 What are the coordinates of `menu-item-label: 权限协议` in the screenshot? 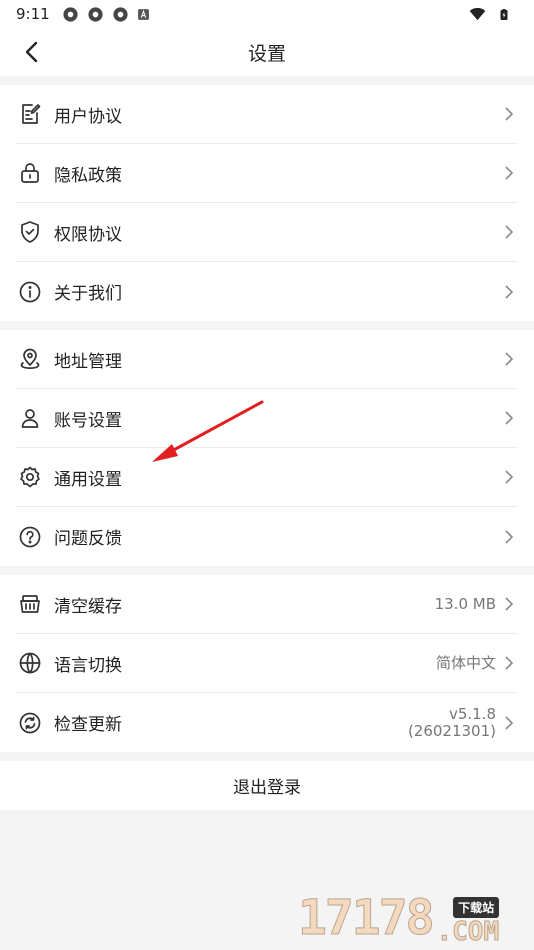 It's located at (88, 234).